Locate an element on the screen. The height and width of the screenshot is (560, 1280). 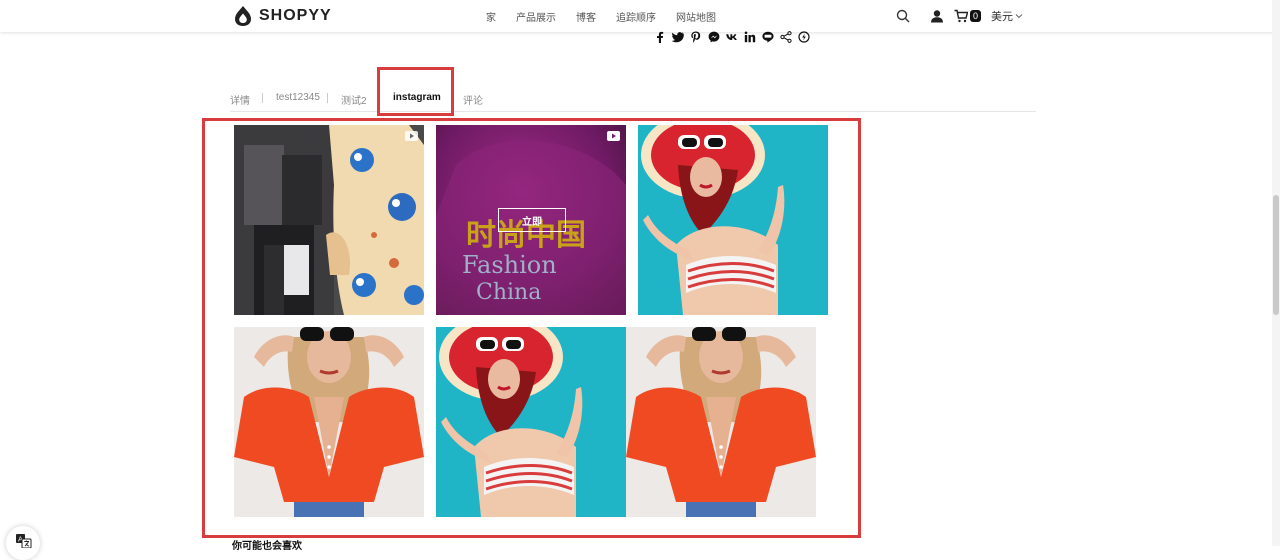
nav-item-home: 家 is located at coordinates (491, 16).